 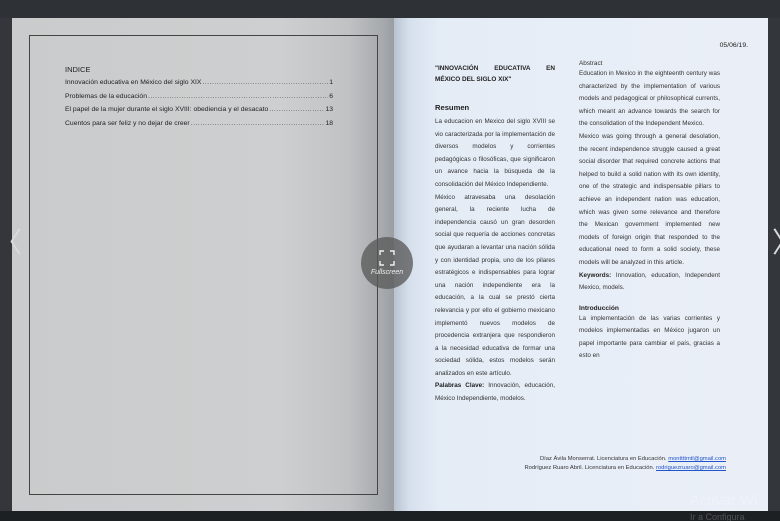 I want to click on index-entry-page: 1, so click(x=331, y=82).